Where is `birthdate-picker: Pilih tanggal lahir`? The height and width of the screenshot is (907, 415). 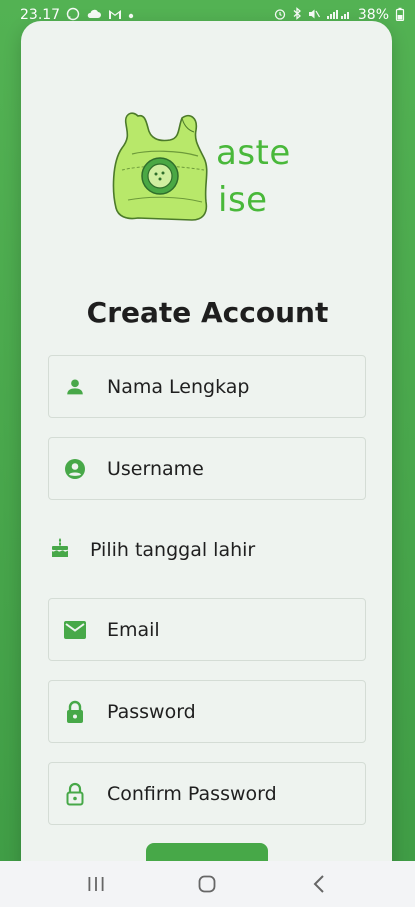
birthdate-picker: Pilih tanggal lahir is located at coordinates (207, 550).